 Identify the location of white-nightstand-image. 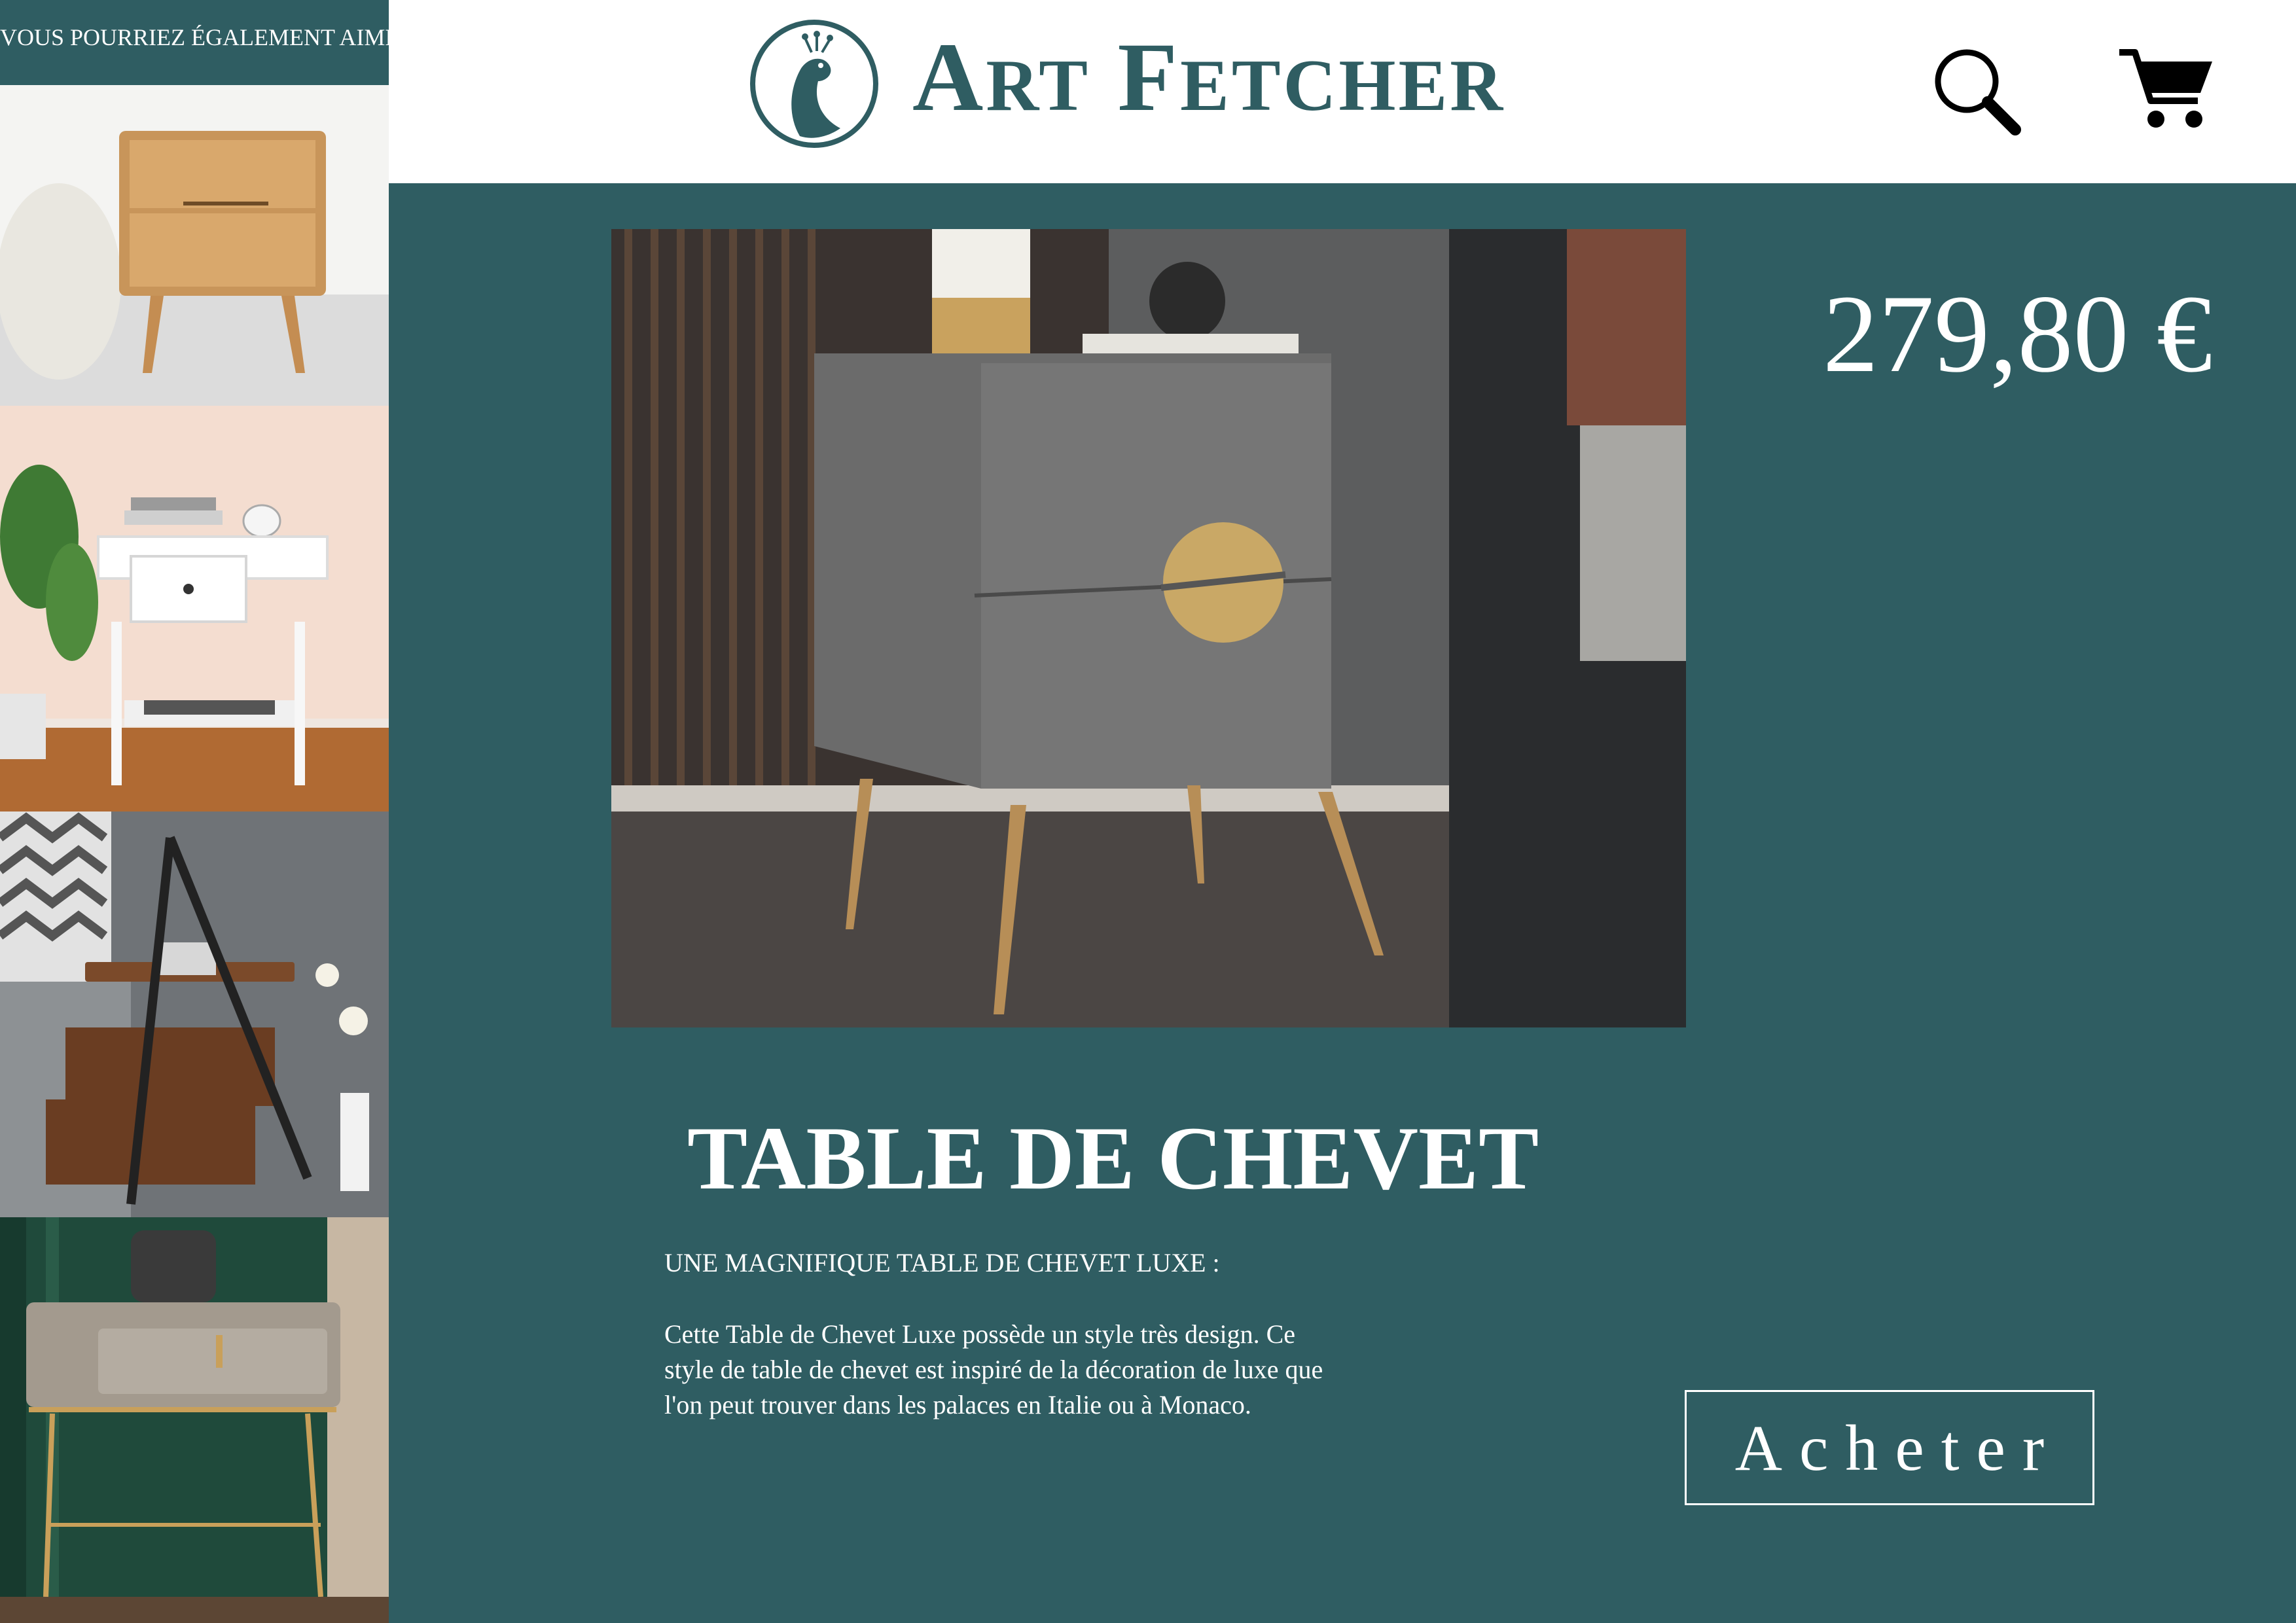
(194, 609).